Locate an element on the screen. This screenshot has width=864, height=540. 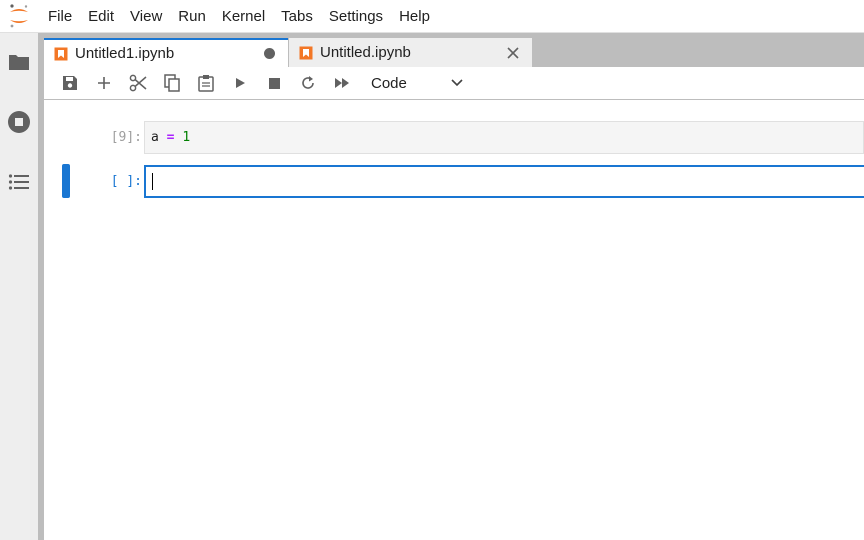
cell-collapser is located at coordinates (66, 181).